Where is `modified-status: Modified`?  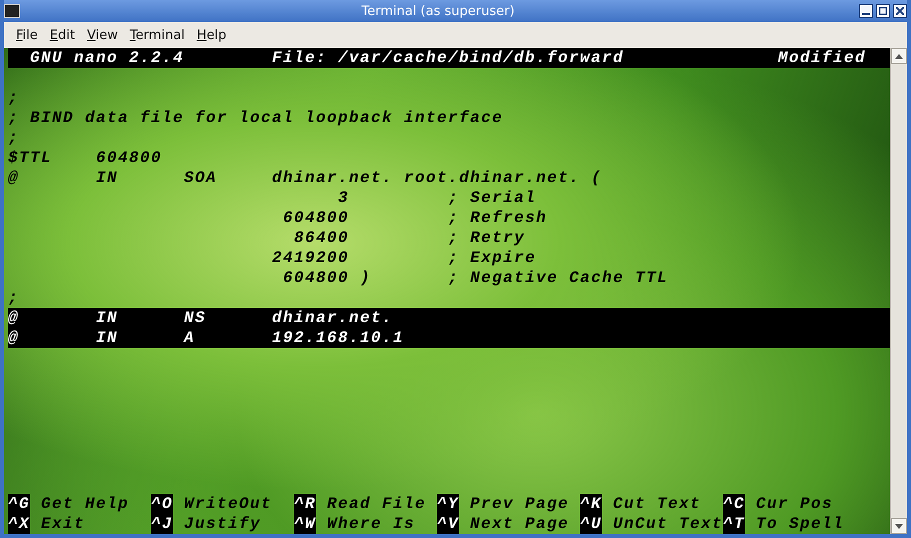
modified-status: Modified is located at coordinates (823, 58).